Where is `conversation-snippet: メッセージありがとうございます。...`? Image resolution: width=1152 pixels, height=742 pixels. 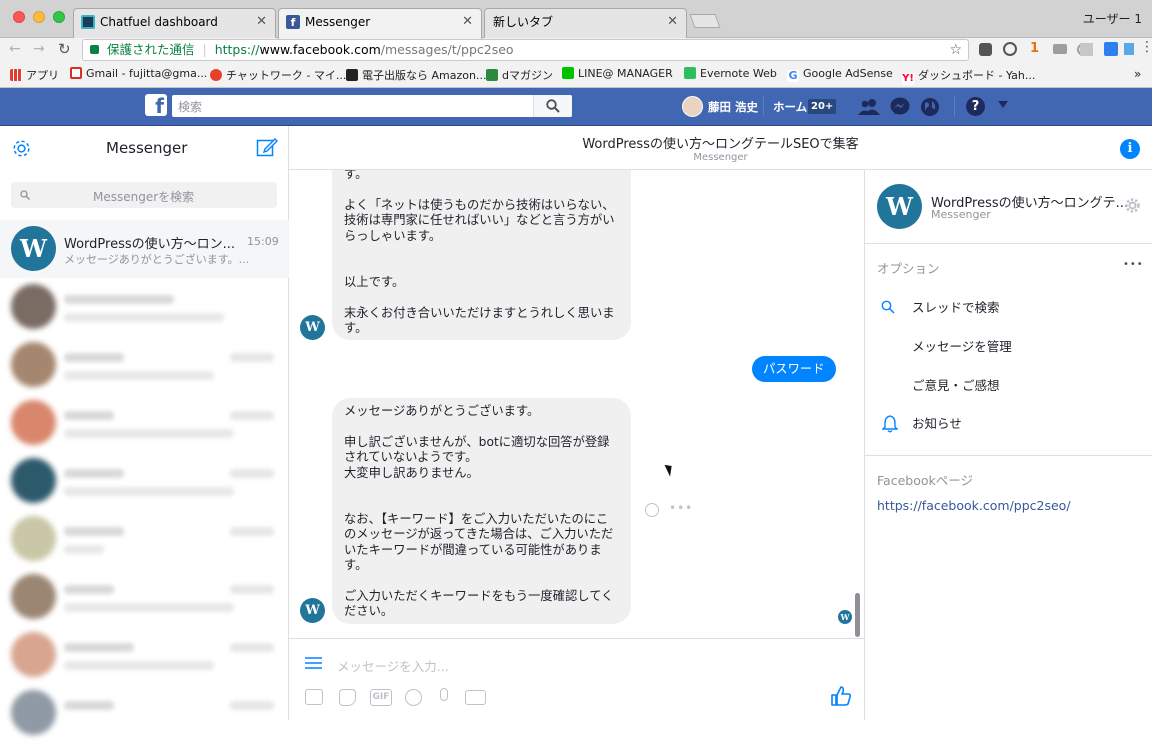
conversation-snippet: メッセージありがとうございます。... is located at coordinates (157, 259).